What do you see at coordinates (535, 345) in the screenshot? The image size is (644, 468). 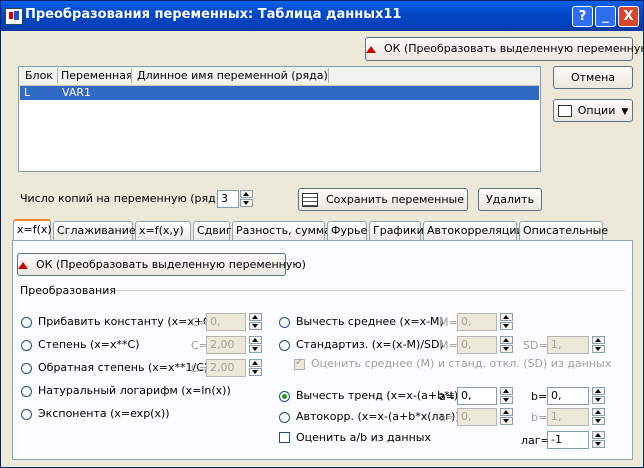 I see `standardize-sd-param: SD=` at bounding box center [535, 345].